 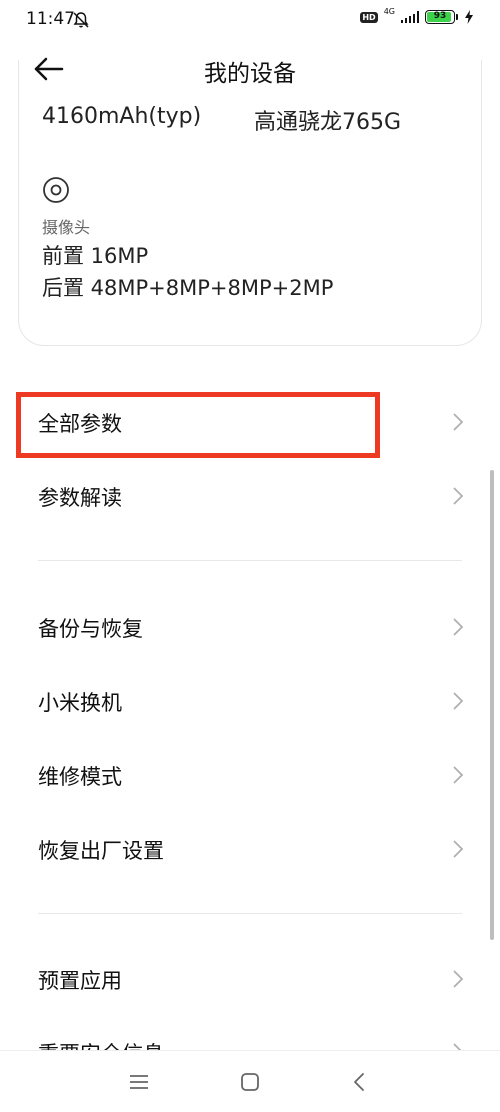 I want to click on camera-label: 摄像头, so click(x=66, y=227).